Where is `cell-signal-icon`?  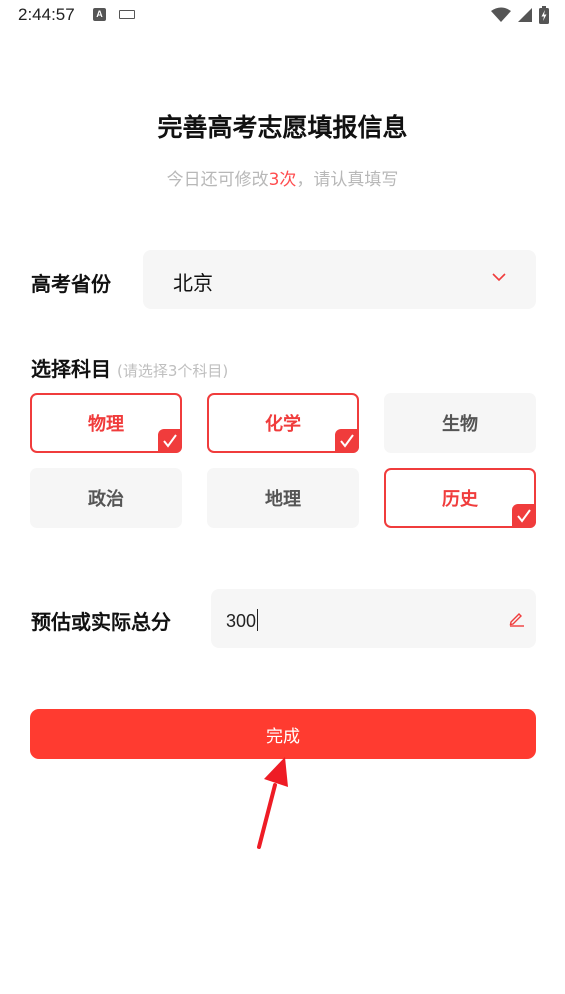 cell-signal-icon is located at coordinates (525, 15).